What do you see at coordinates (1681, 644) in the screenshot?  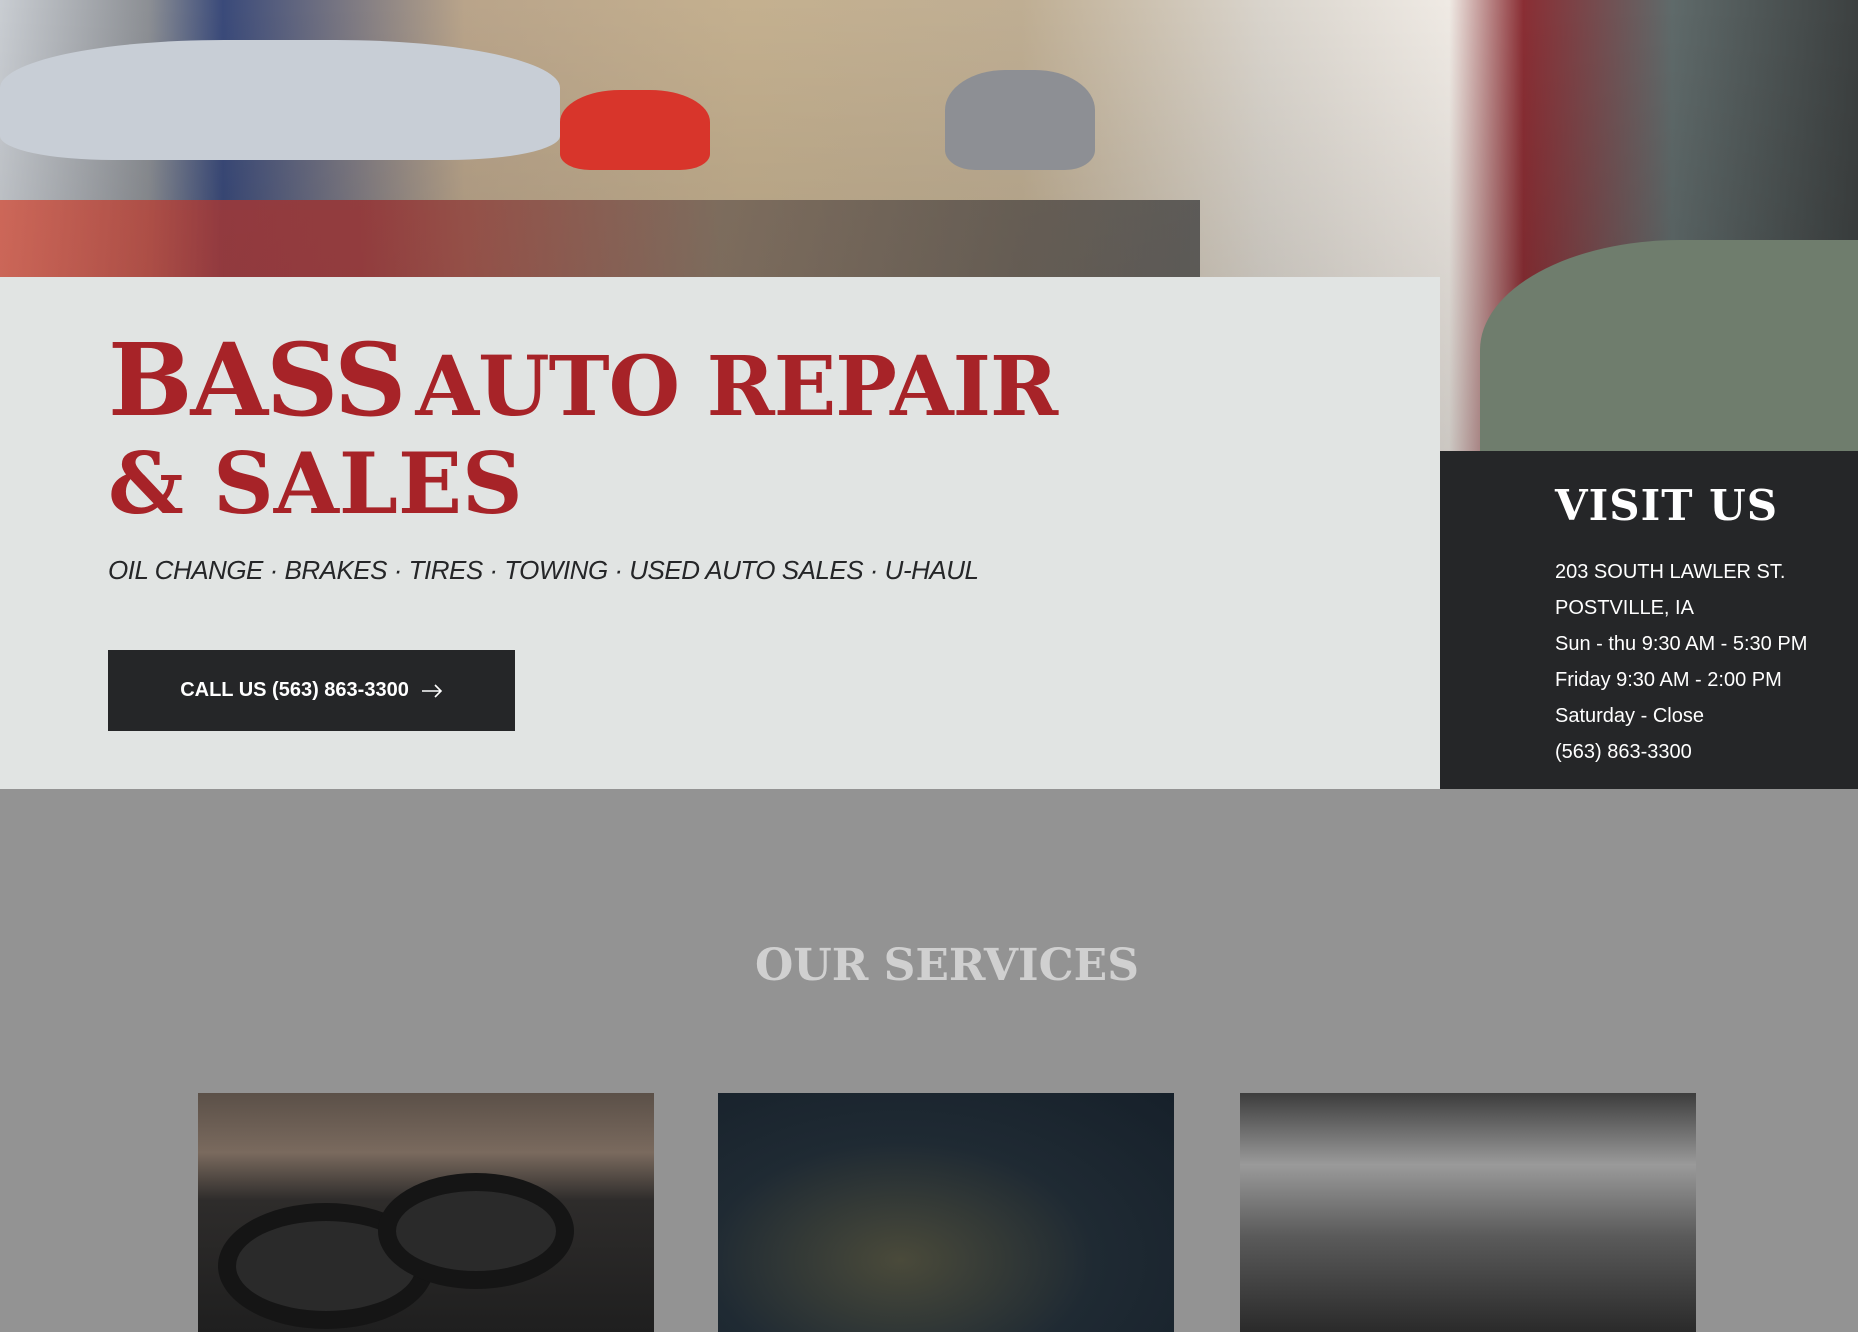 I see `hours-sun-thu: Sun - thu 9:30 AM - 5:30 PM` at bounding box center [1681, 644].